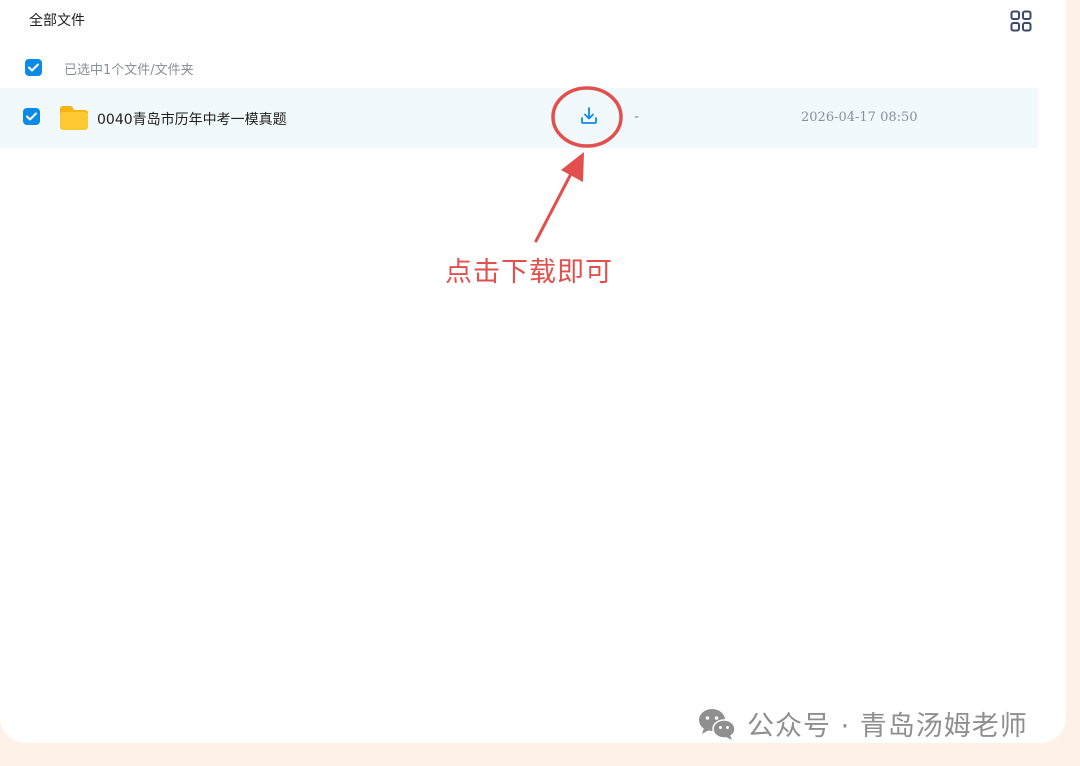 The image size is (1080, 766). I want to click on file-row: 0040青岛市历年中考一模真题 - 2026-04-17 08:50, so click(519, 118).